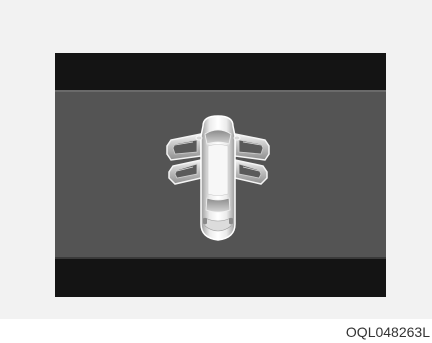 The image size is (432, 343). Describe the element at coordinates (220, 71) in the screenshot. I see `display-top-bar` at that location.